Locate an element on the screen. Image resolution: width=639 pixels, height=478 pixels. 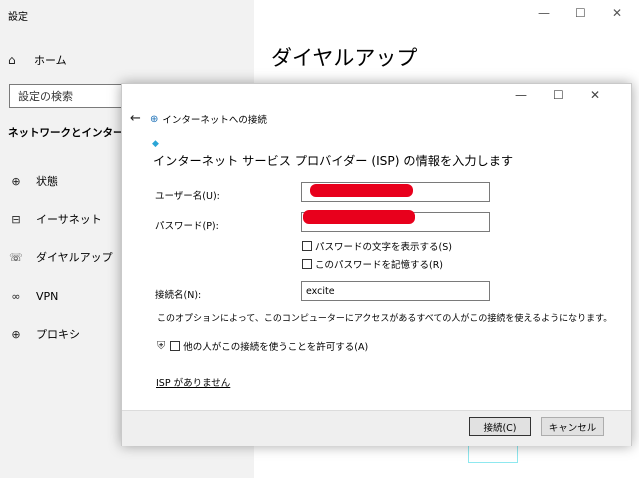
dialog-close-button: ✕ is located at coordinates (595, 95).